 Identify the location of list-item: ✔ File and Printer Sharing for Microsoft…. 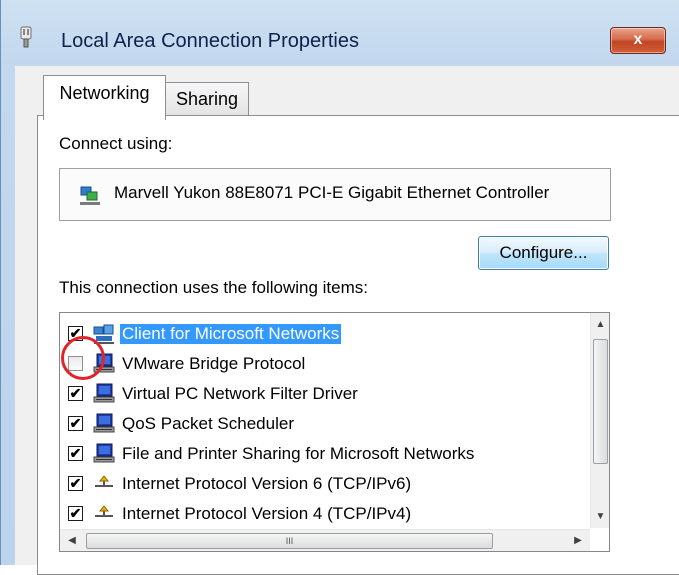
(320, 454).